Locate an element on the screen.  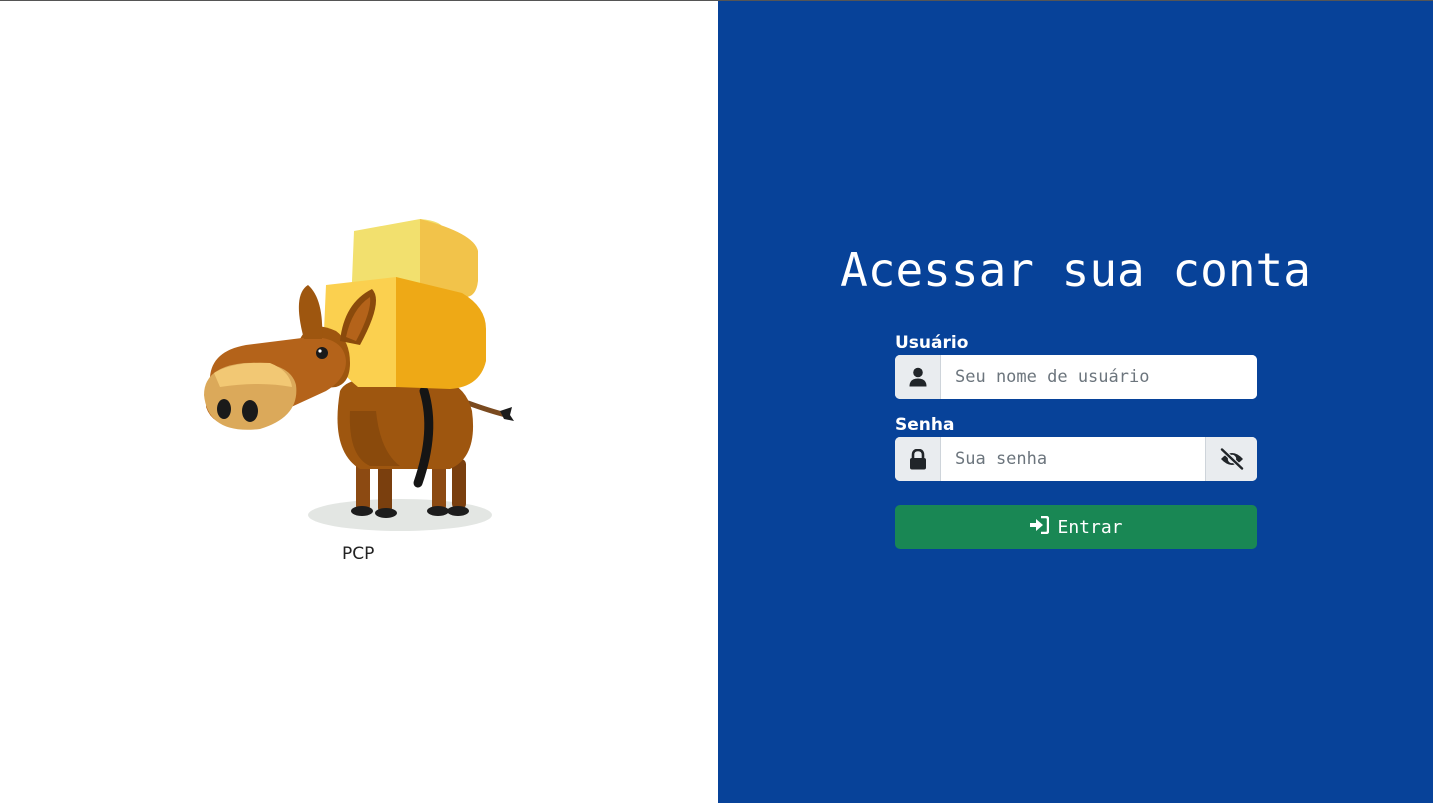
mule-mascot-logo is located at coordinates (359, 375).